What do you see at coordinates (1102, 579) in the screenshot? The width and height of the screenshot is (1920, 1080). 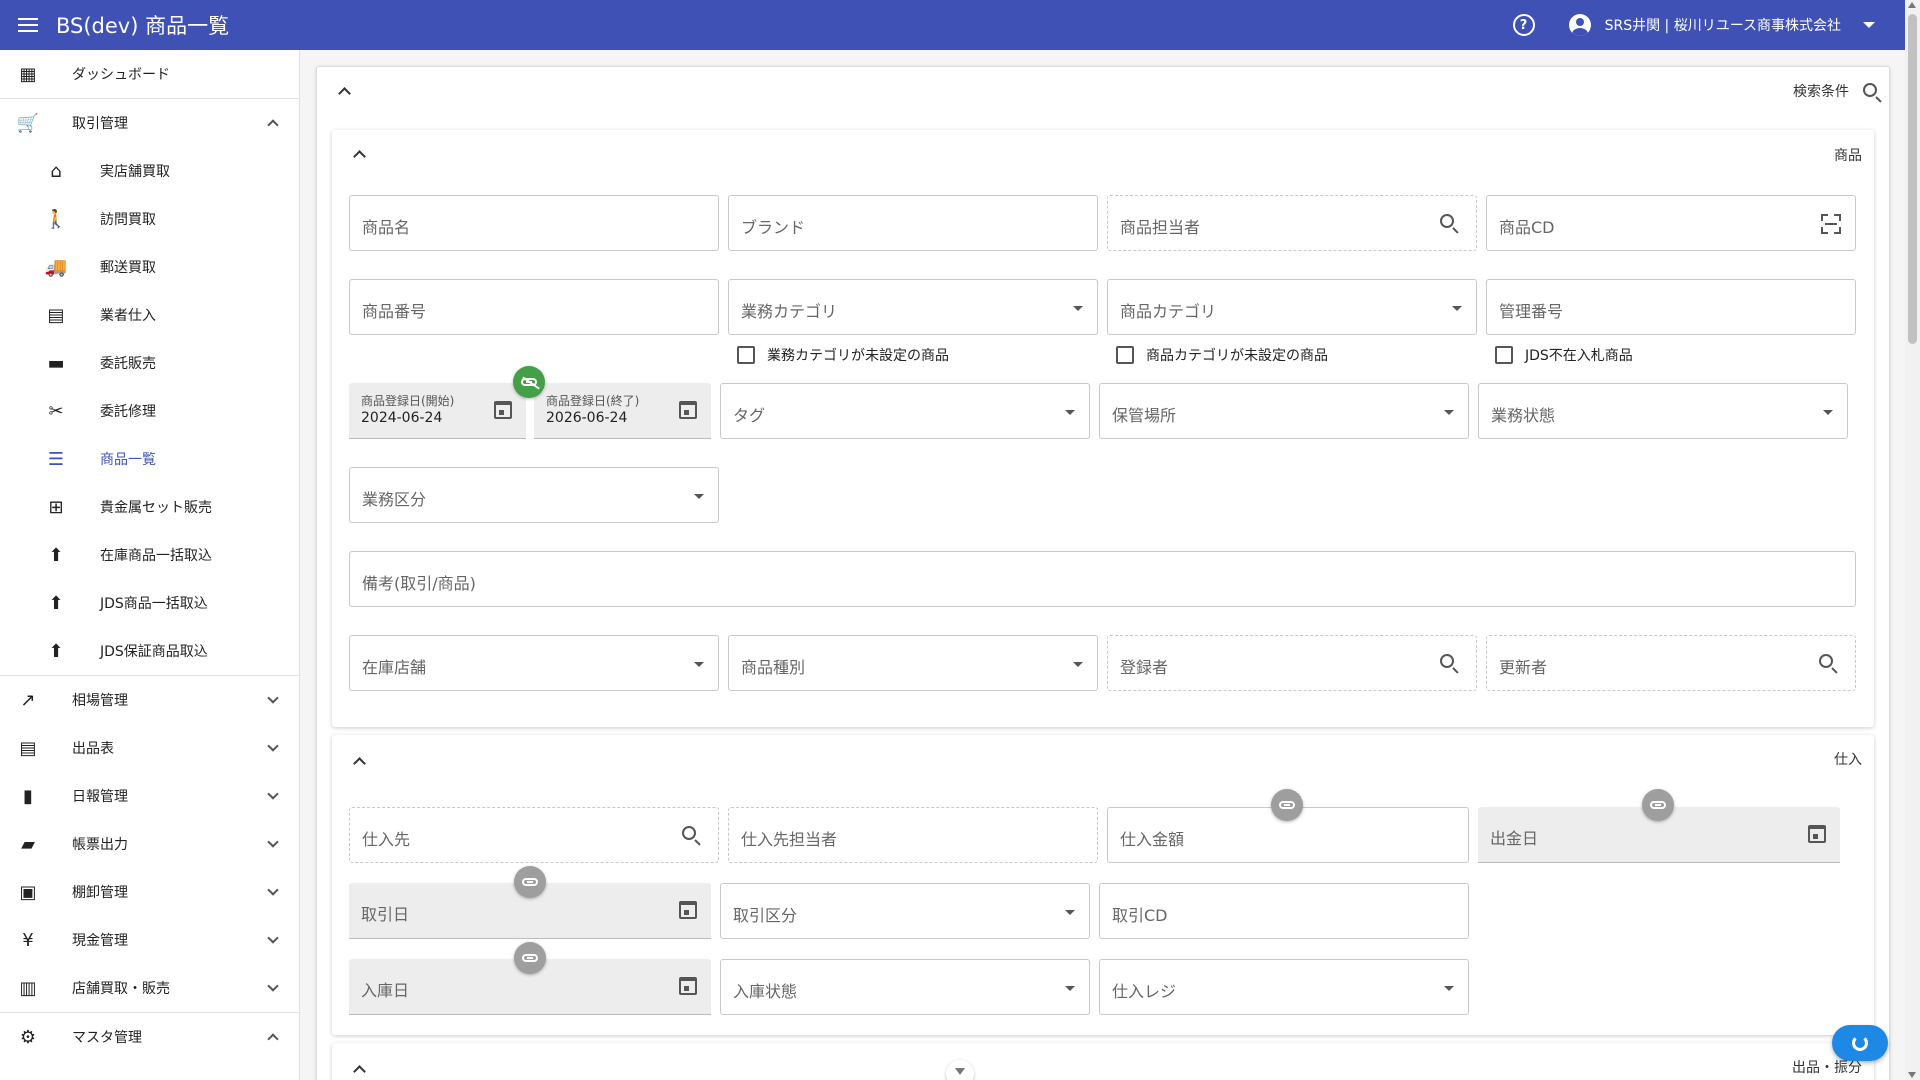 I see `remarks-field: 備考(取引/商品)` at bounding box center [1102, 579].